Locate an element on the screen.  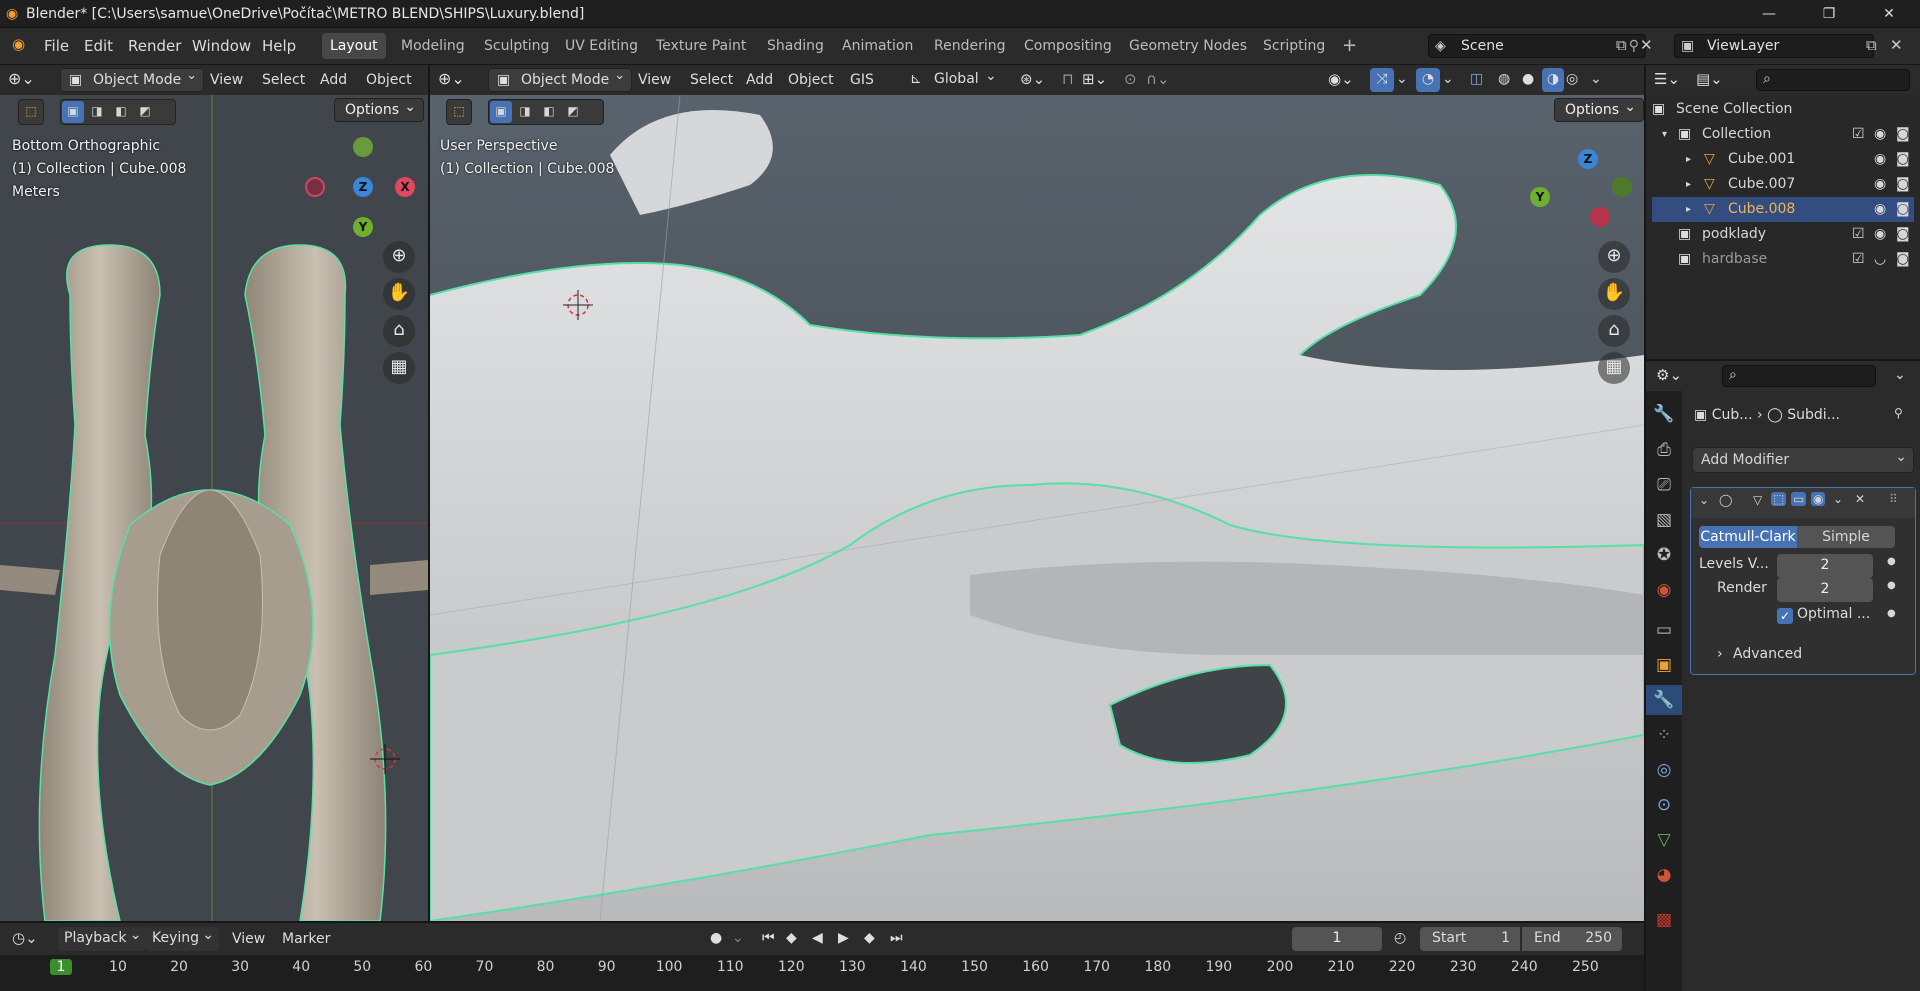
left-navigation-gizmo: Z X Y is located at coordinates (360, 187).